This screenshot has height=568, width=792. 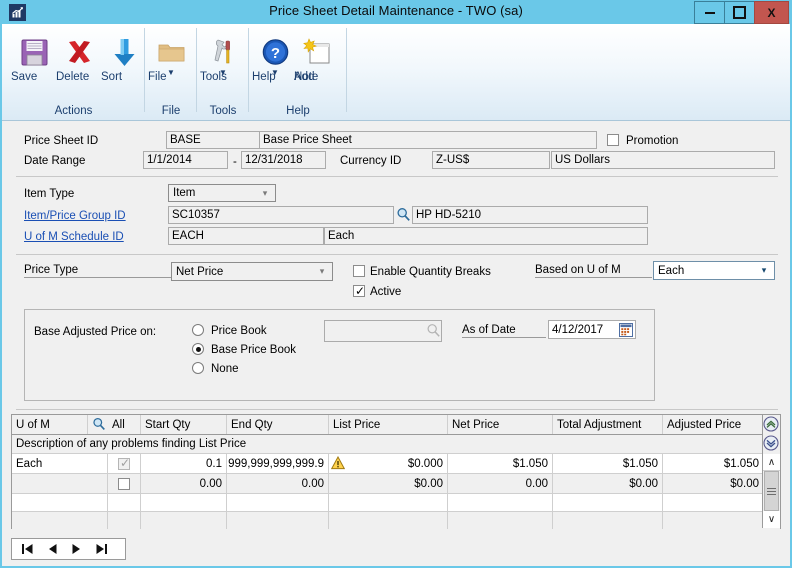 I want to click on based-on-uom-dropdown: Each ▾, so click(x=714, y=270).